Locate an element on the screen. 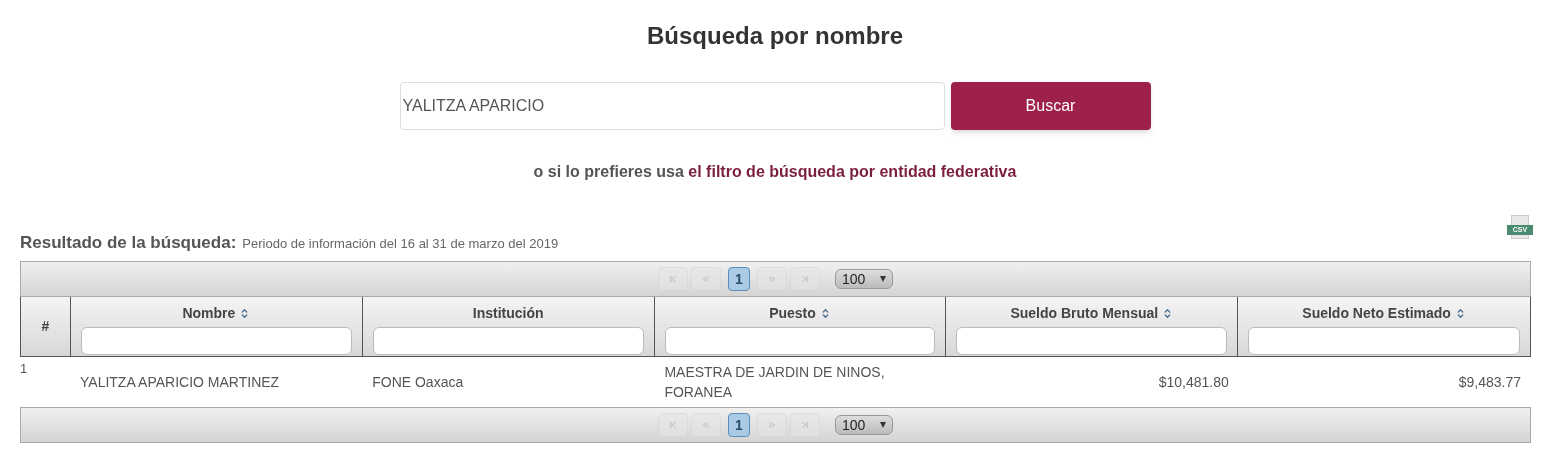 The image size is (1550, 468). state-filter-link: el filtro de búsqueda por entidad federativa is located at coordinates (852, 171).